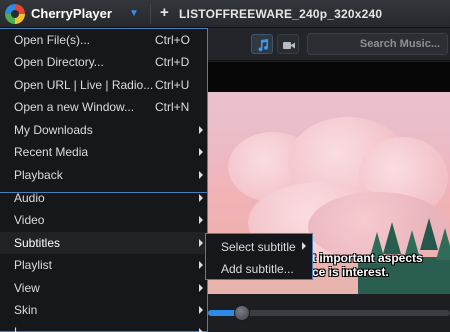  I want to click on plus-icon: +, so click(164, 12).